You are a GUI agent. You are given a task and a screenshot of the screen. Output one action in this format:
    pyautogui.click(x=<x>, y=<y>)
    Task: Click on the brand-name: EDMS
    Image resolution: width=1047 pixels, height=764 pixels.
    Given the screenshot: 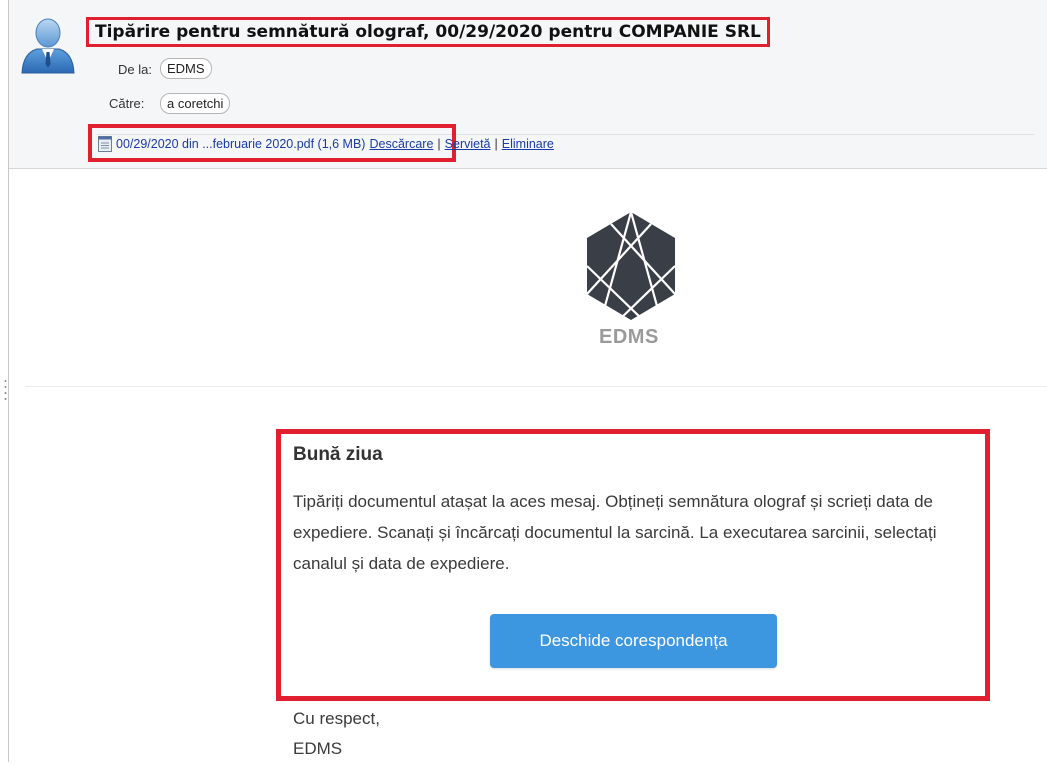 What is the action you would take?
    pyautogui.click(x=629, y=337)
    